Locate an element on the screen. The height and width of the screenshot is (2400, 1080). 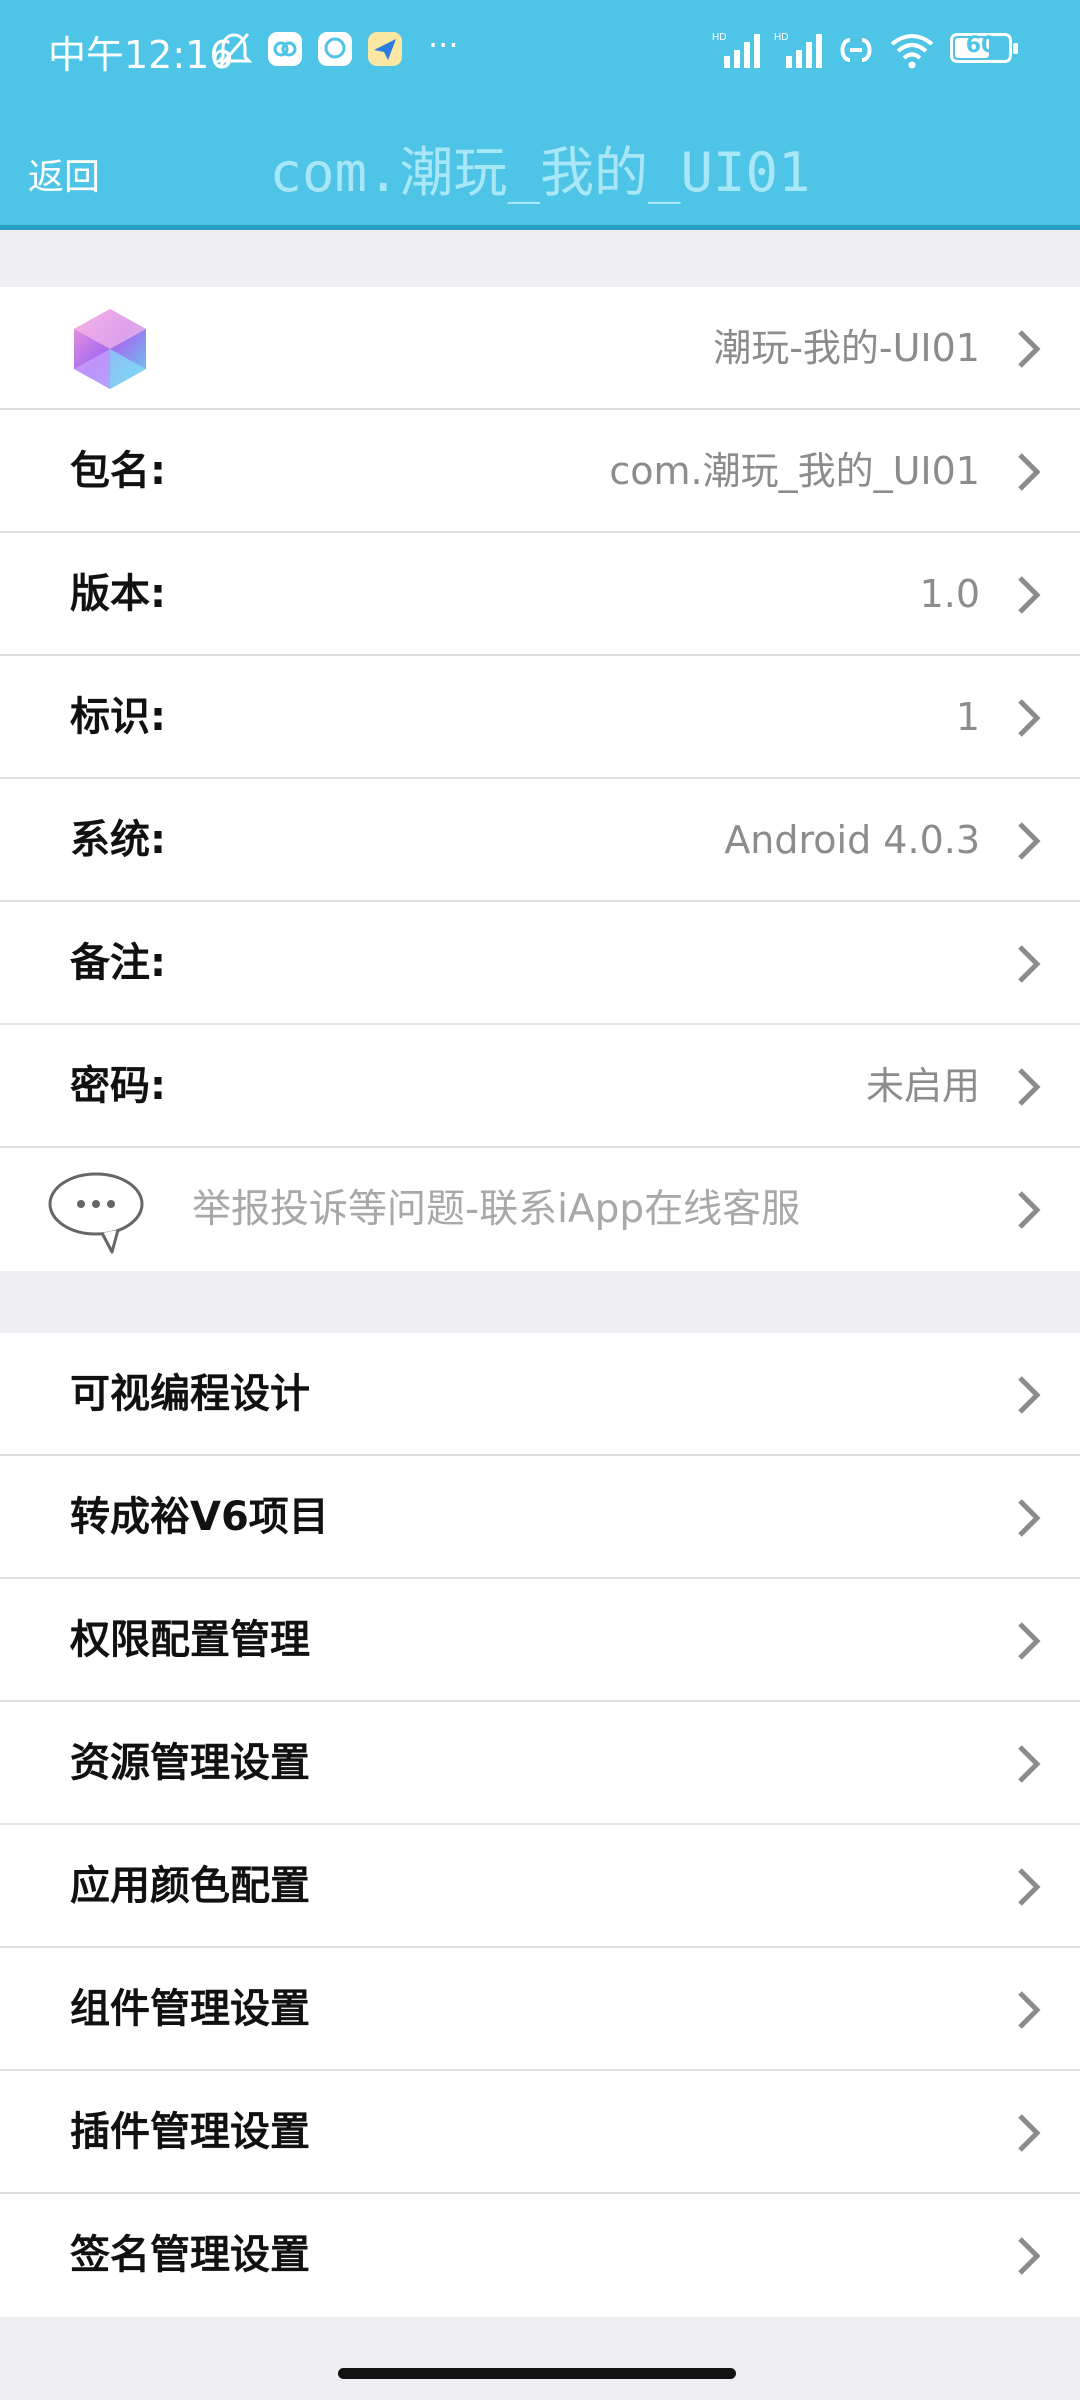
home-indicator is located at coordinates (537, 2373).